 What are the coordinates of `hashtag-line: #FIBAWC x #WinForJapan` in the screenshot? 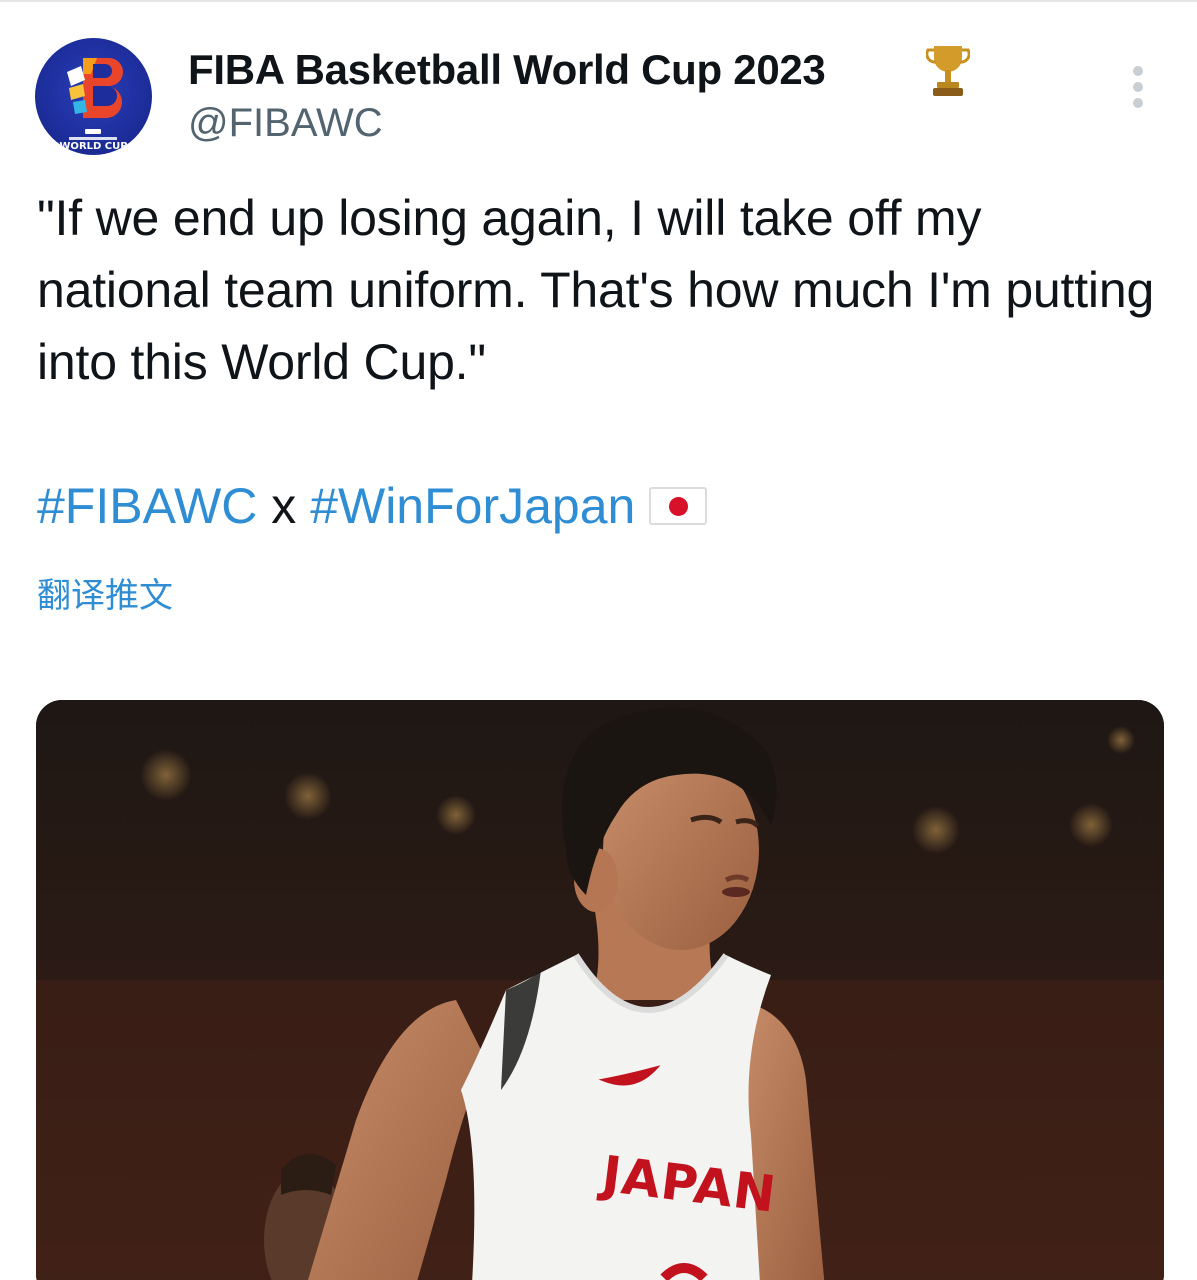 It's located at (372, 506).